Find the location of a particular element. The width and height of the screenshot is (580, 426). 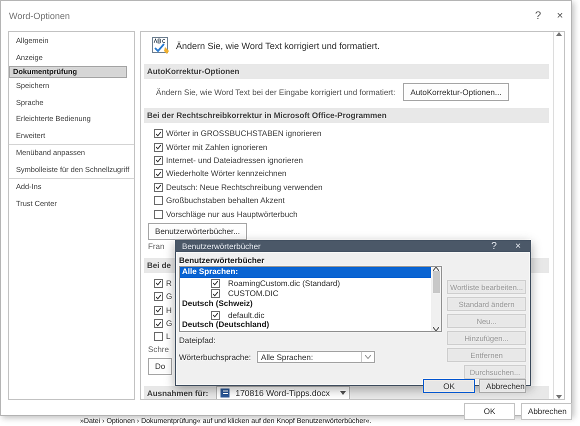

section-title: Ausnahmen für: is located at coordinates (177, 393).